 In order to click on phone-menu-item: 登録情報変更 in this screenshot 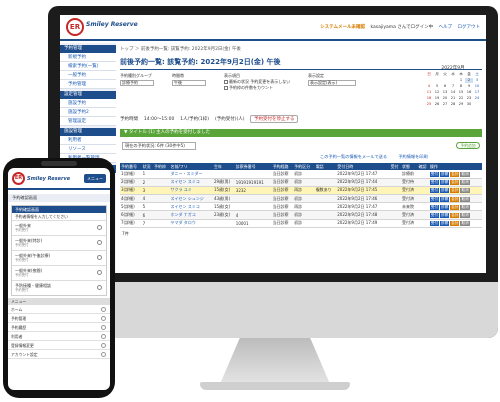, I will do `click(59, 345)`.